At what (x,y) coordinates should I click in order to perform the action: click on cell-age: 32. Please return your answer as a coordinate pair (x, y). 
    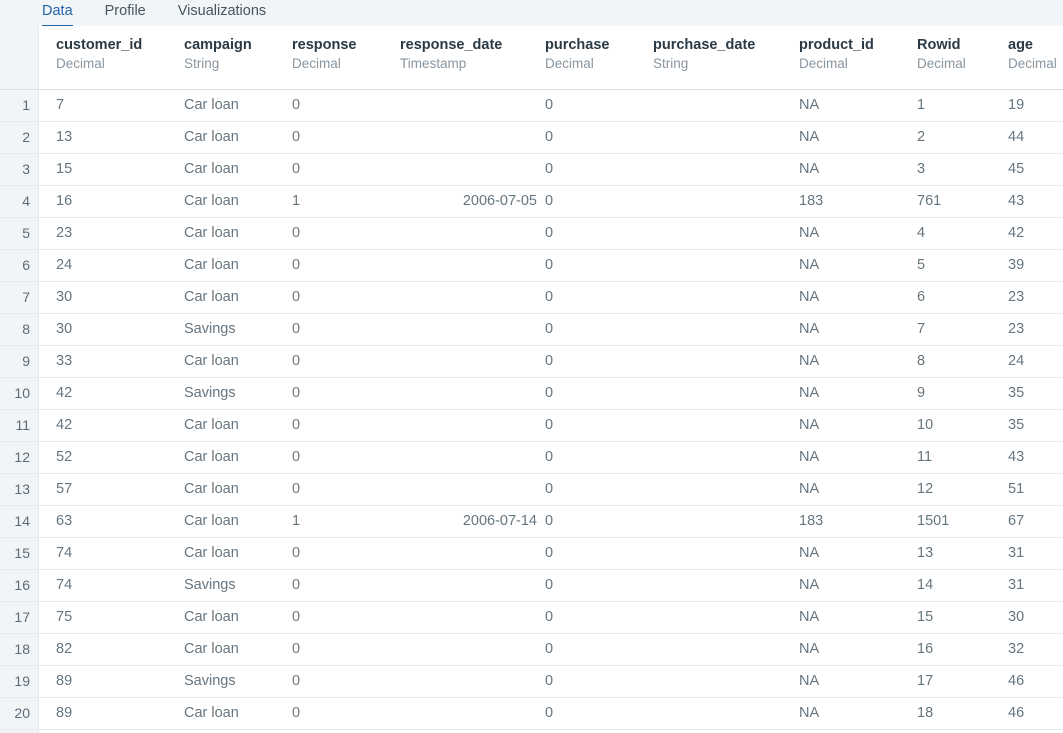
    Looking at the image, I should click on (1035, 649).